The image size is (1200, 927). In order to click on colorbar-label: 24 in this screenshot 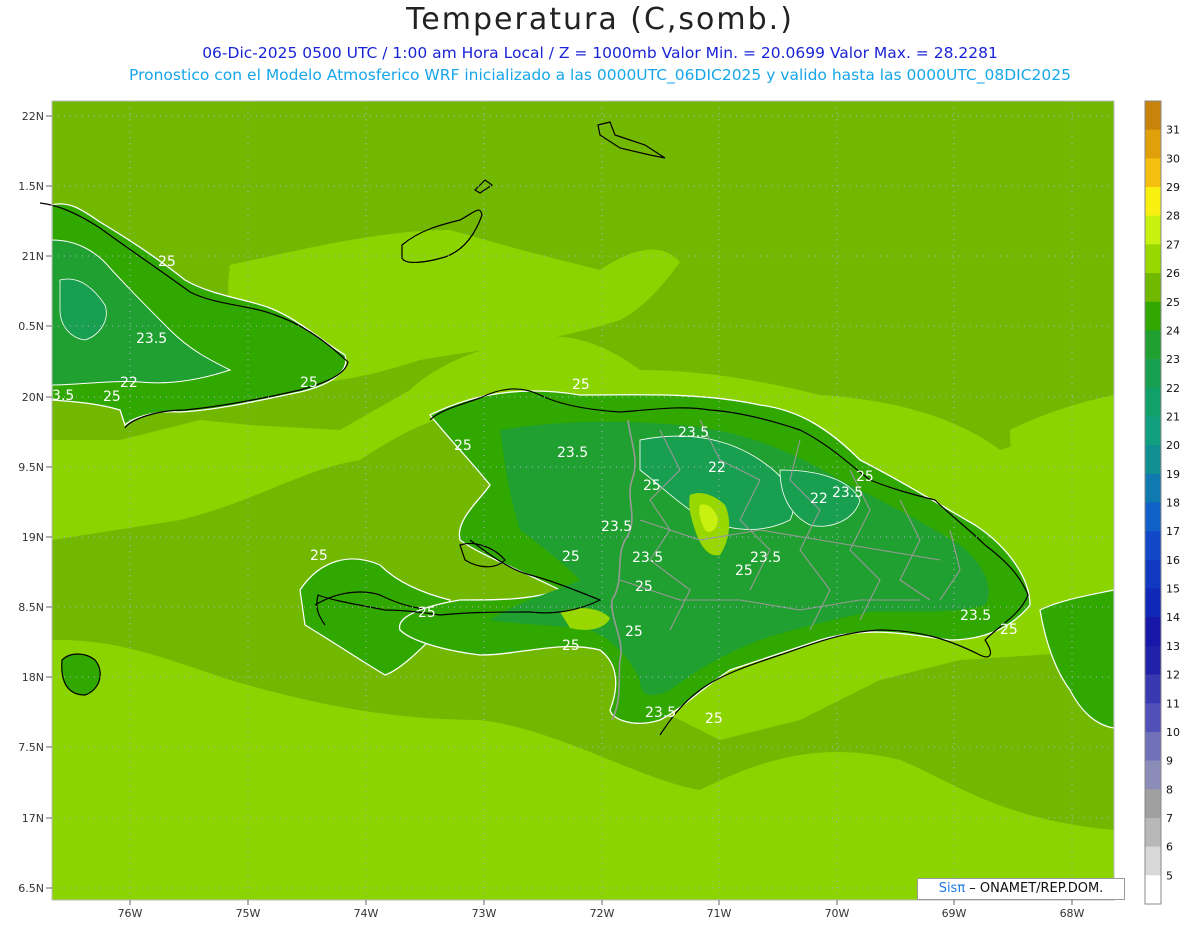, I will do `click(1173, 330)`.